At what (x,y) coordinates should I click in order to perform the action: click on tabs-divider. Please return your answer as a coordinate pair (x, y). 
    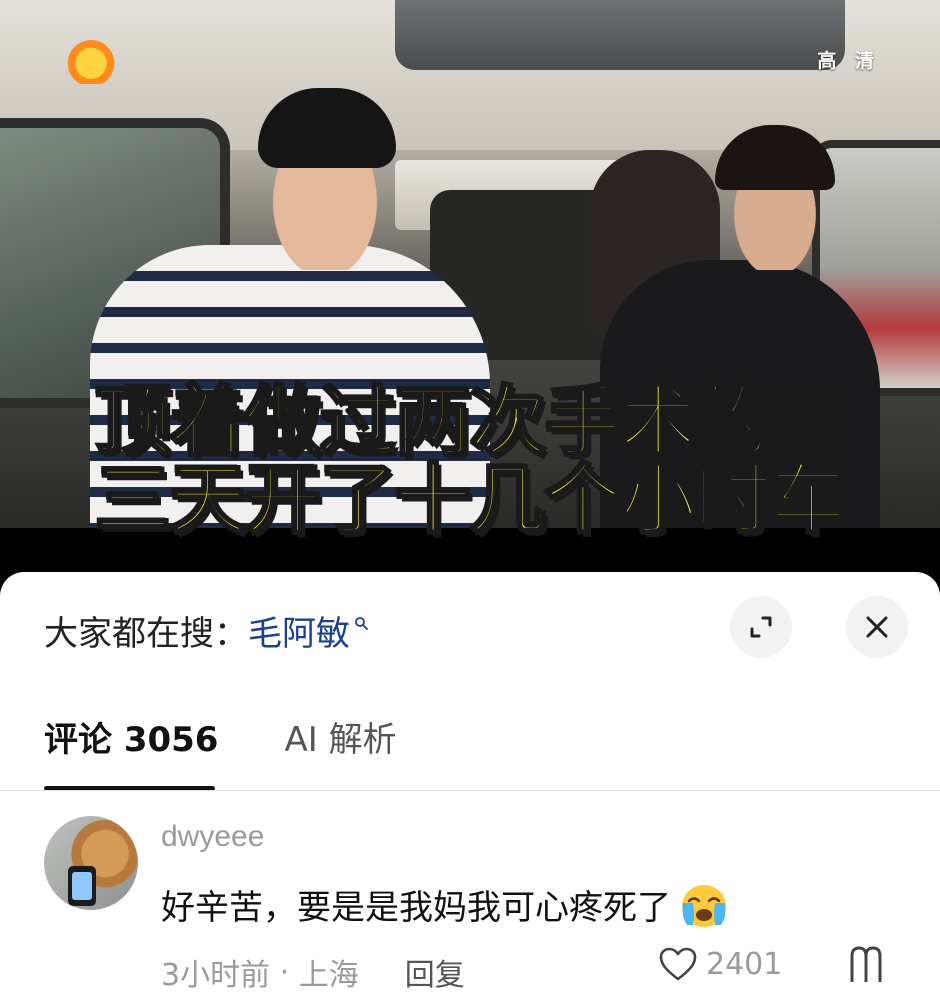
    Looking at the image, I should click on (470, 790).